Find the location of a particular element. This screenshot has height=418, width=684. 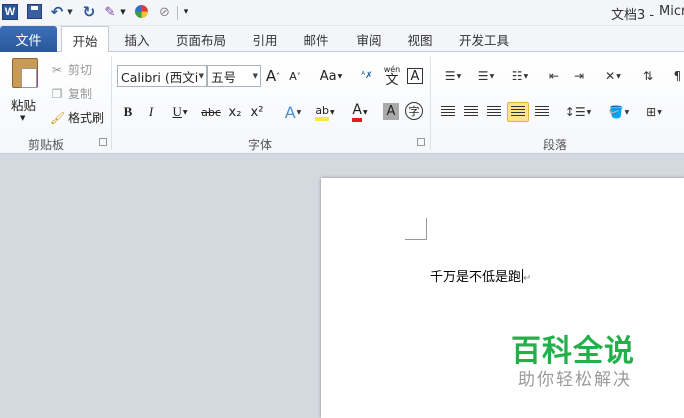

grow-font-button: A ˄ is located at coordinates (273, 76).